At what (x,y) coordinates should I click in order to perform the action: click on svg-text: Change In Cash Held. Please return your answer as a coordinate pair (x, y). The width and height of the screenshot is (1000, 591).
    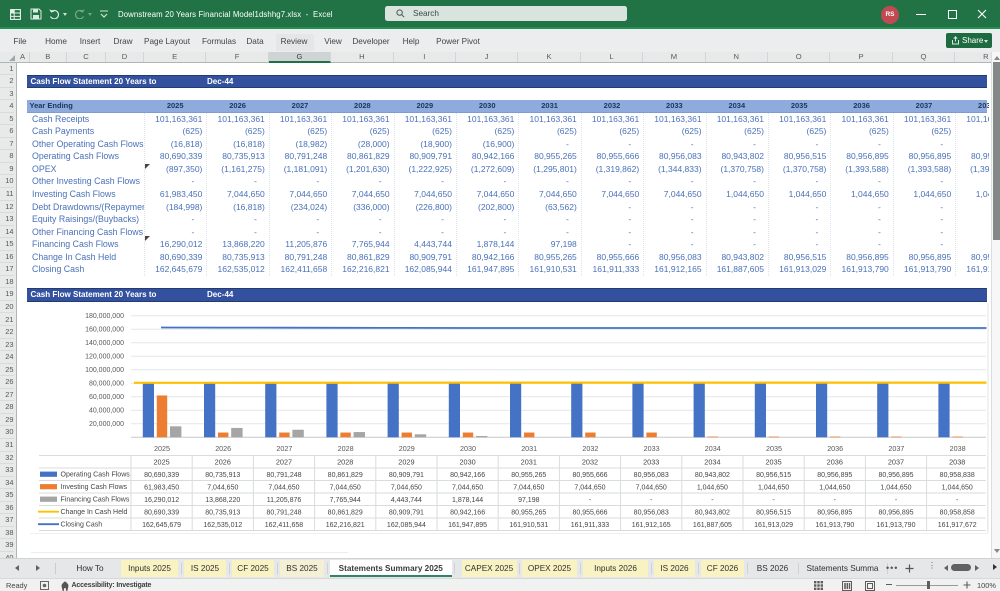
    Looking at the image, I should click on (94, 512).